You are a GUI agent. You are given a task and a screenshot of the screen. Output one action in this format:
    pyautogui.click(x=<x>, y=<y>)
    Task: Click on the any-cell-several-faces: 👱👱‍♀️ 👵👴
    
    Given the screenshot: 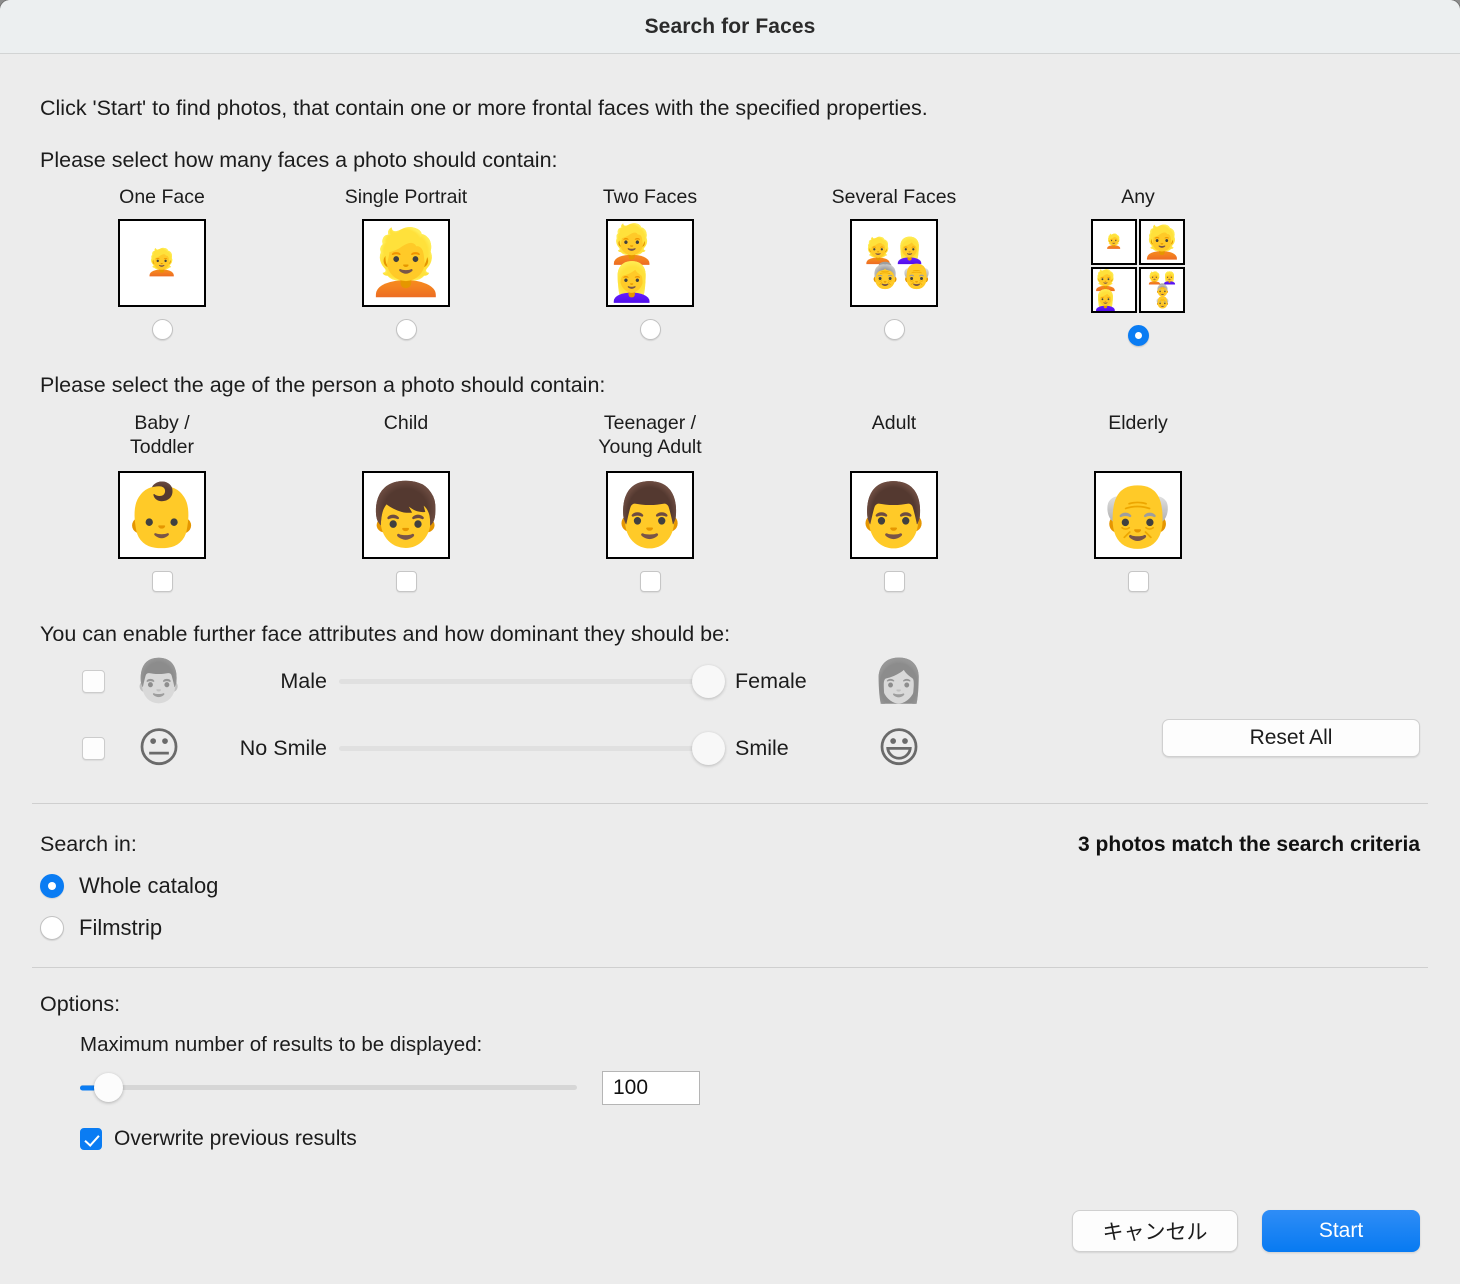 What is the action you would take?
    pyautogui.click(x=1162, y=290)
    